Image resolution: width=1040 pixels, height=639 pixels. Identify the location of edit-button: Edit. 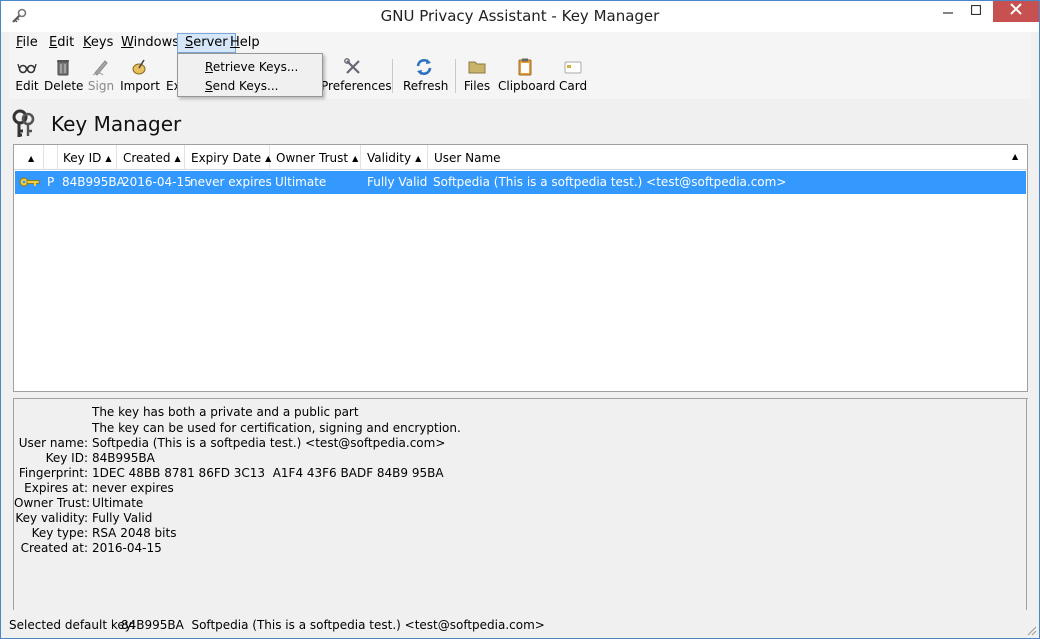
(27, 77).